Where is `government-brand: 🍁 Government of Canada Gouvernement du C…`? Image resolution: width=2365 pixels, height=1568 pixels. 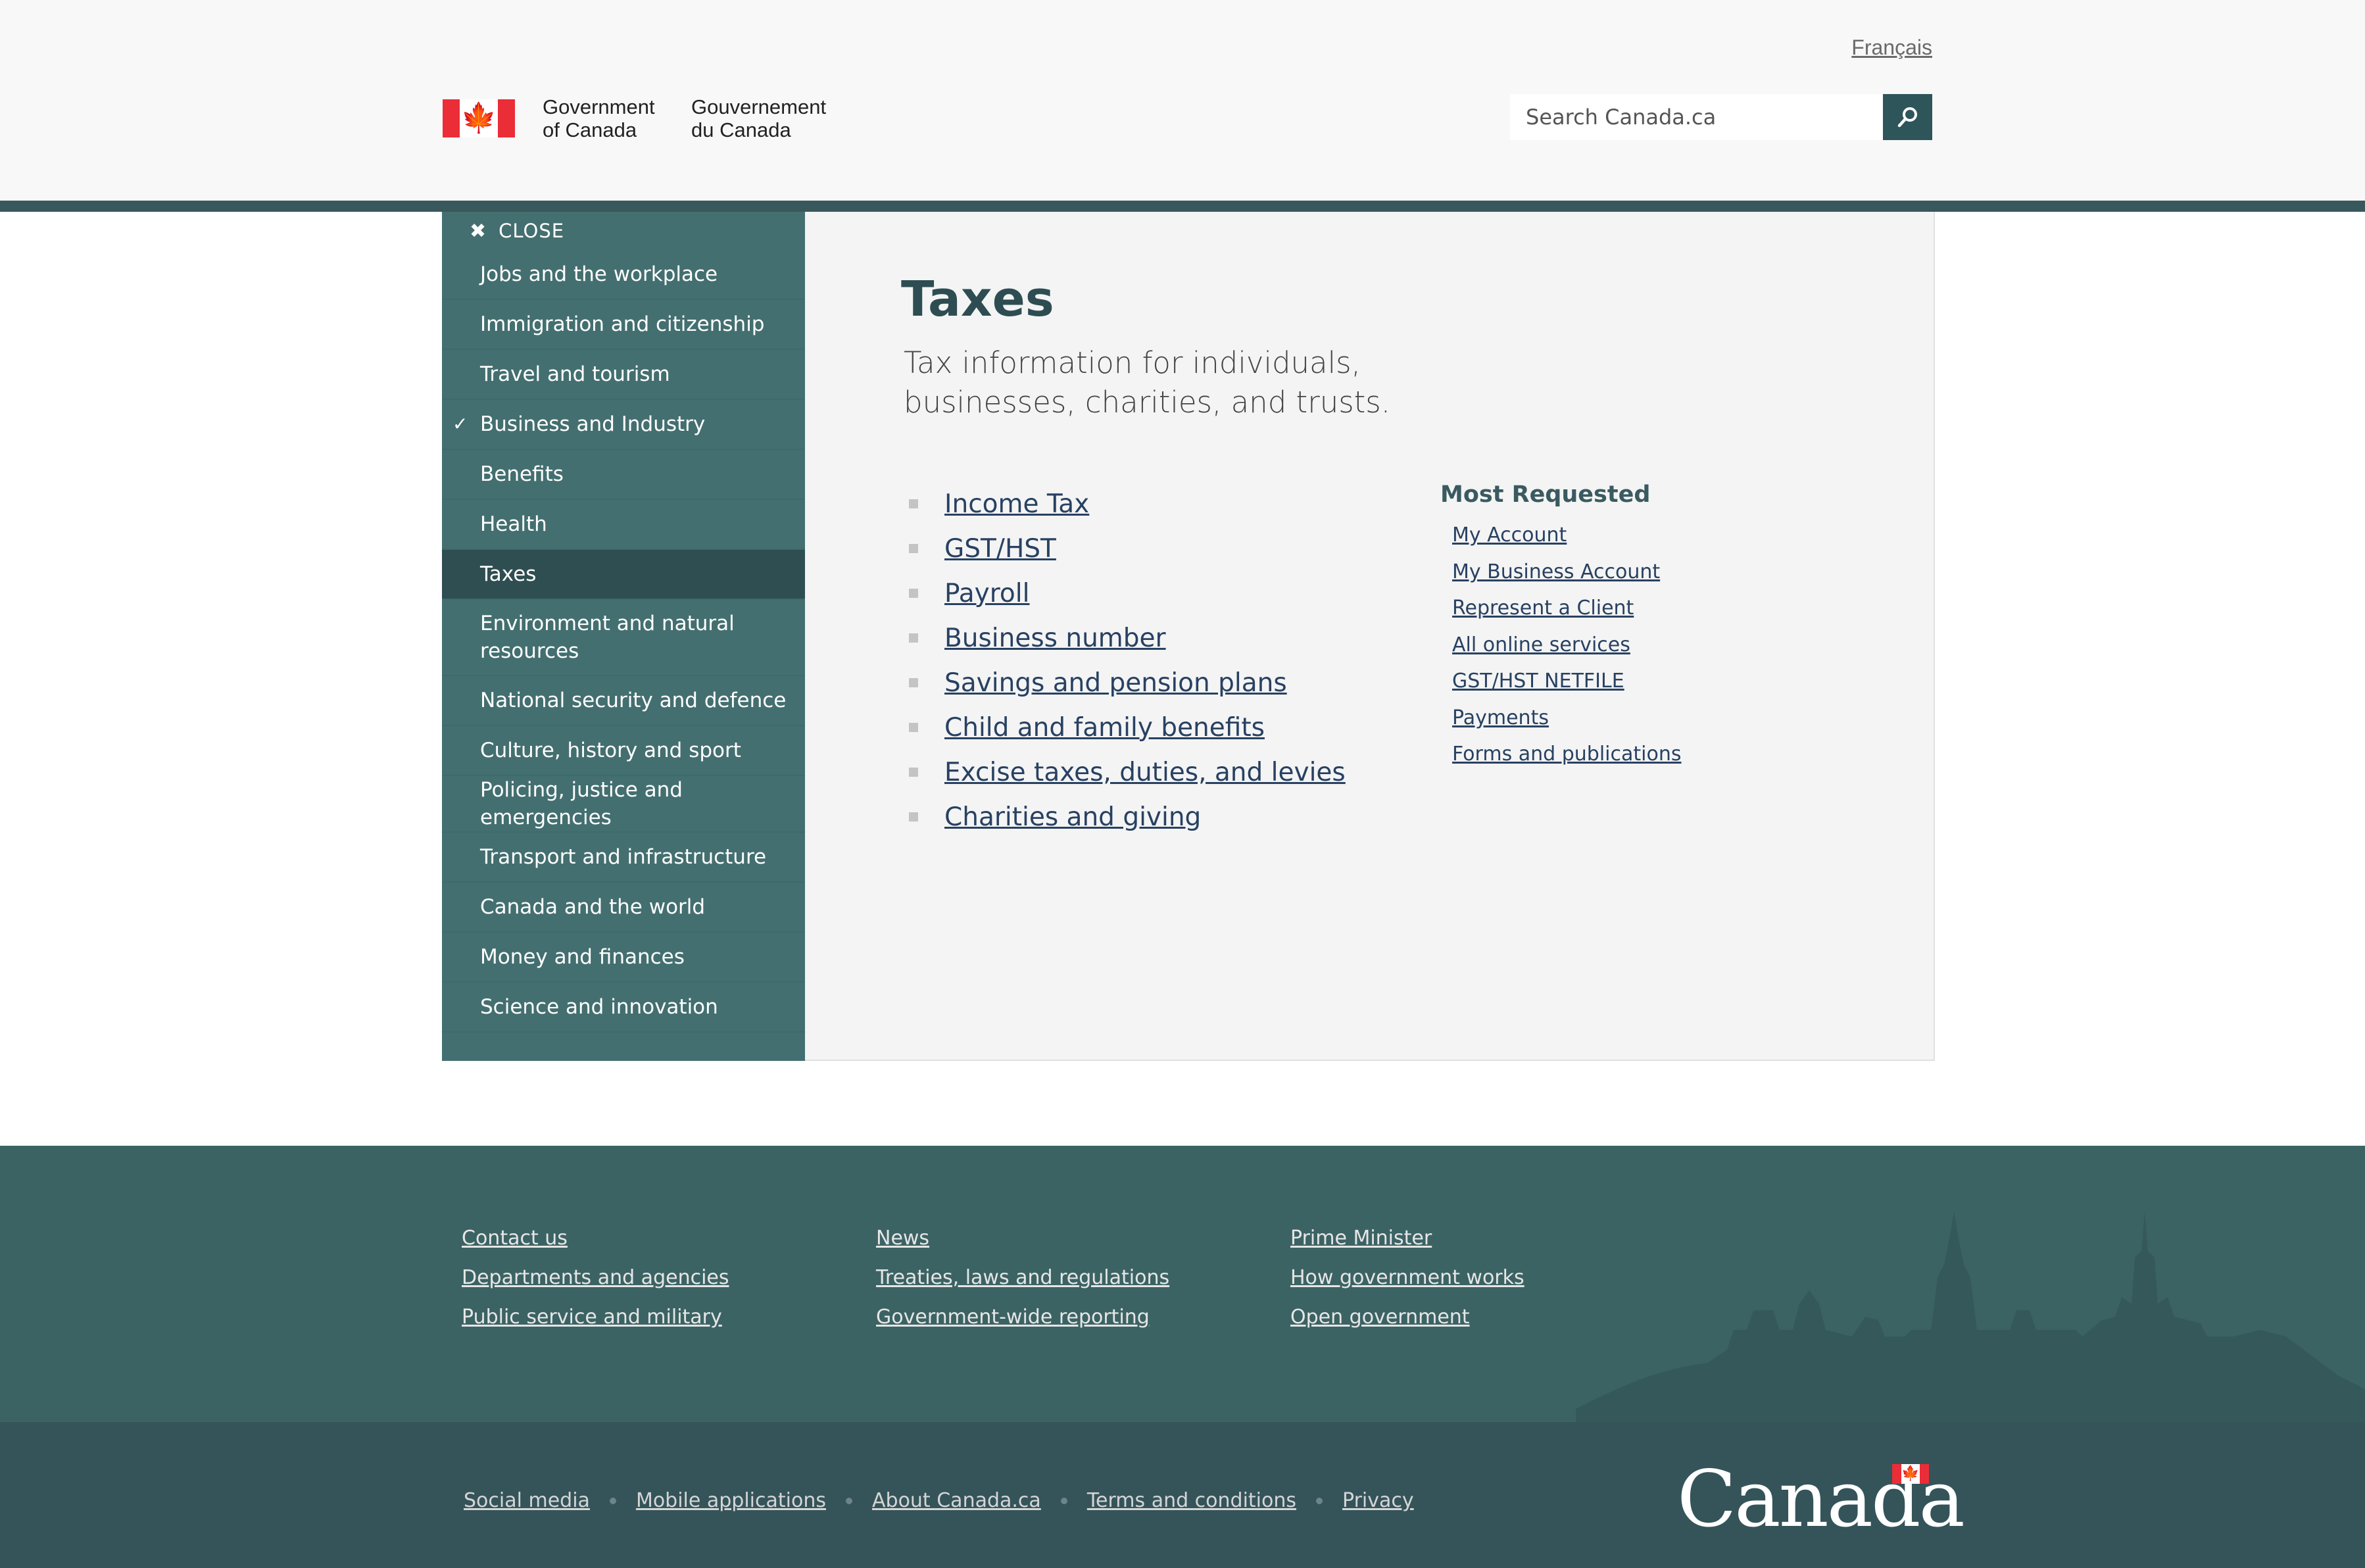 government-brand: 🍁 Government of Canada Gouvernement du C… is located at coordinates (634, 118).